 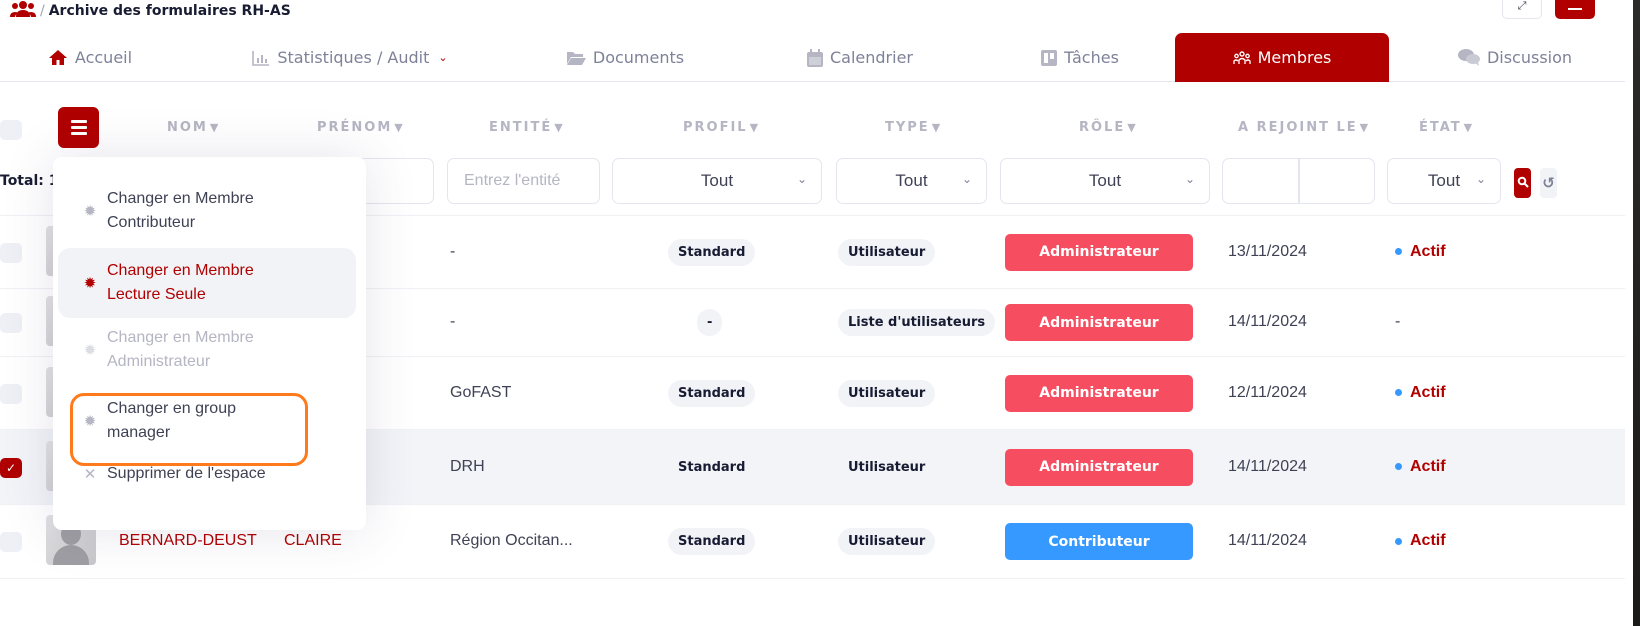 I want to click on minimize-button, so click(x=1575, y=9).